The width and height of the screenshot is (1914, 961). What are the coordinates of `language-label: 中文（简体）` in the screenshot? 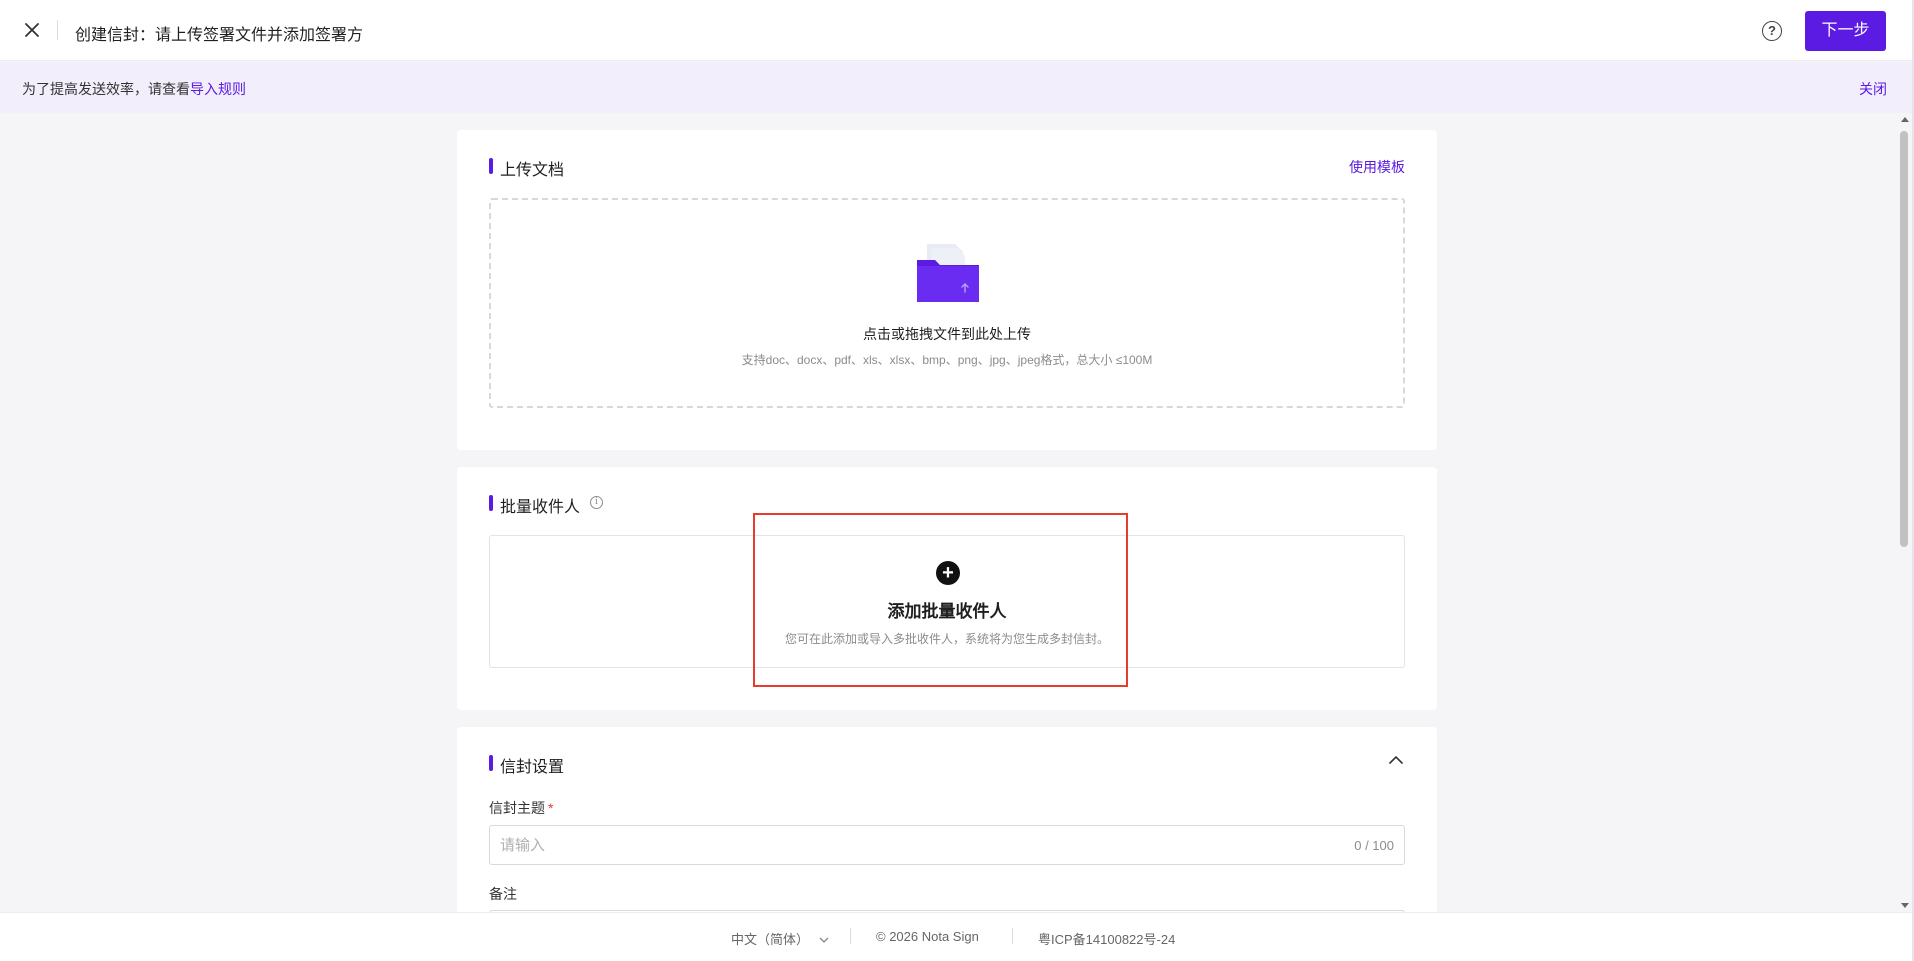 It's located at (770, 939).